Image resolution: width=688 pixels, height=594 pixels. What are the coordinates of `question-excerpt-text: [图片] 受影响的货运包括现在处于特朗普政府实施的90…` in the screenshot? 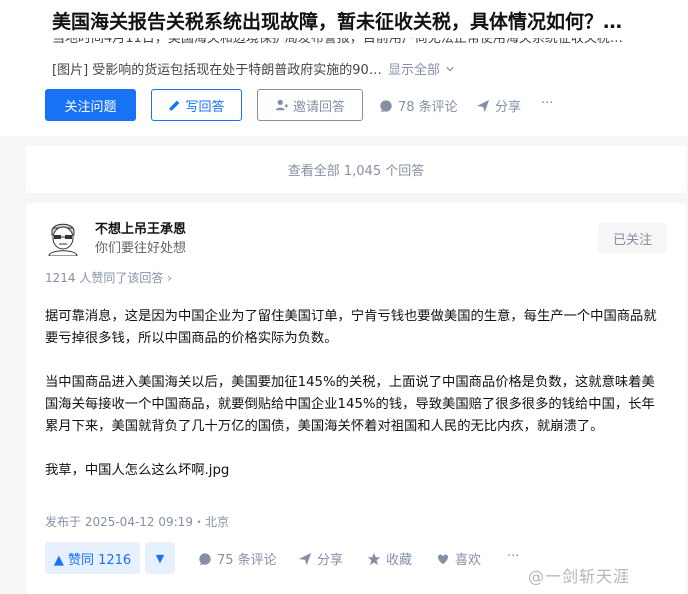 It's located at (217, 70).